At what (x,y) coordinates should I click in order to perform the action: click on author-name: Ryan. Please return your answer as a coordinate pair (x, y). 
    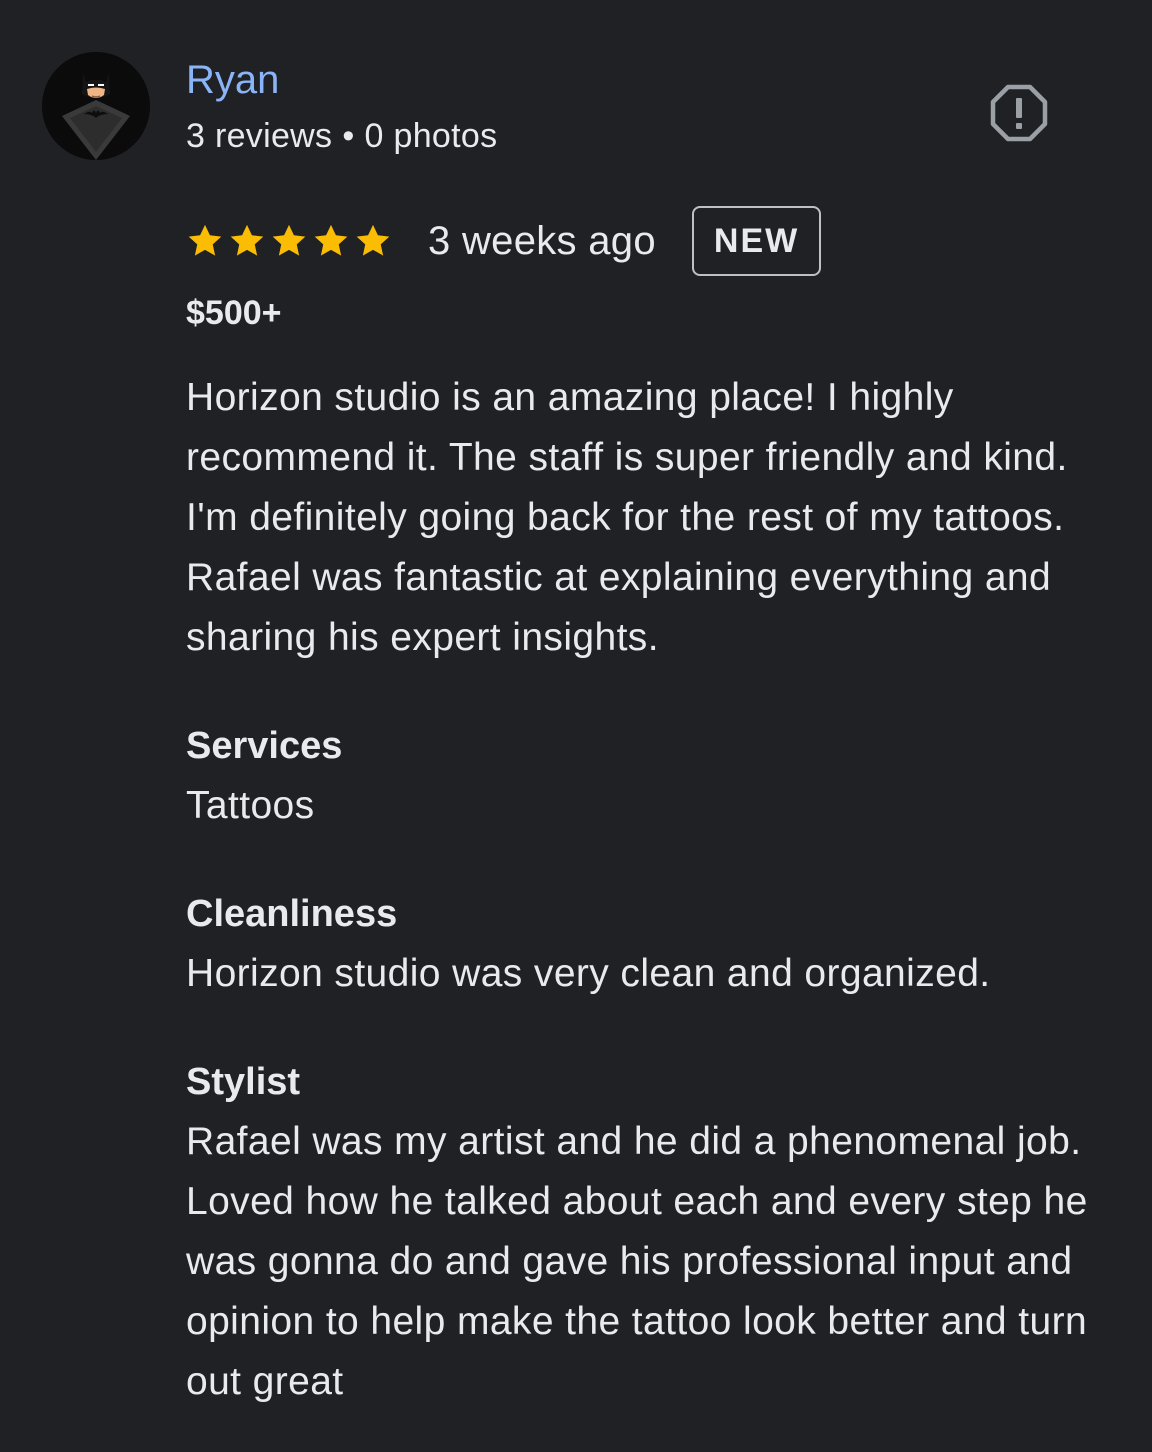
    Looking at the image, I should click on (232, 80).